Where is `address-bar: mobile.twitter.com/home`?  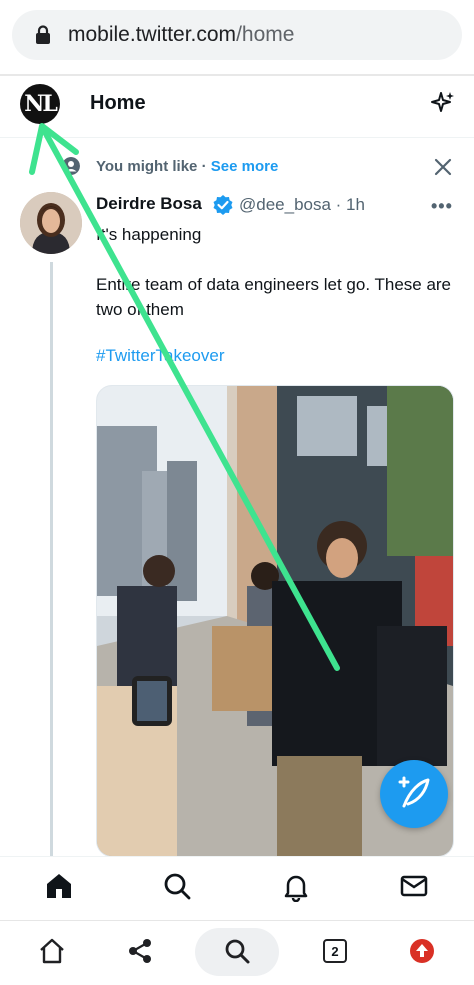 address-bar: mobile.twitter.com/home is located at coordinates (237, 35).